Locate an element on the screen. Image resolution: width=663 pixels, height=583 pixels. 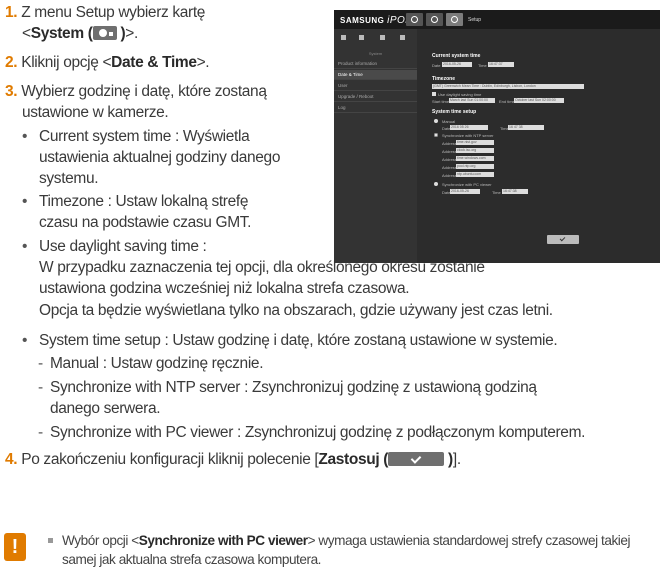
sidebar-item-user: User is located at coordinates (375, 86).